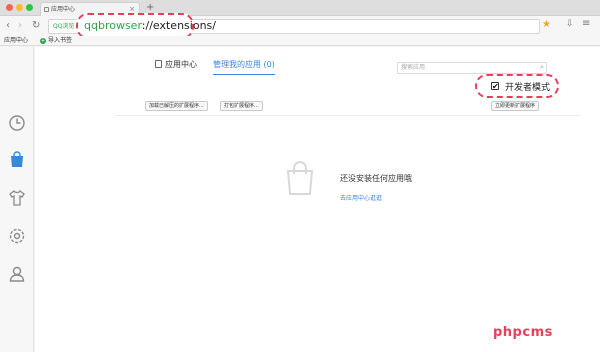  What do you see at coordinates (570, 24) in the screenshot?
I see `download-icon: ⇩` at bounding box center [570, 24].